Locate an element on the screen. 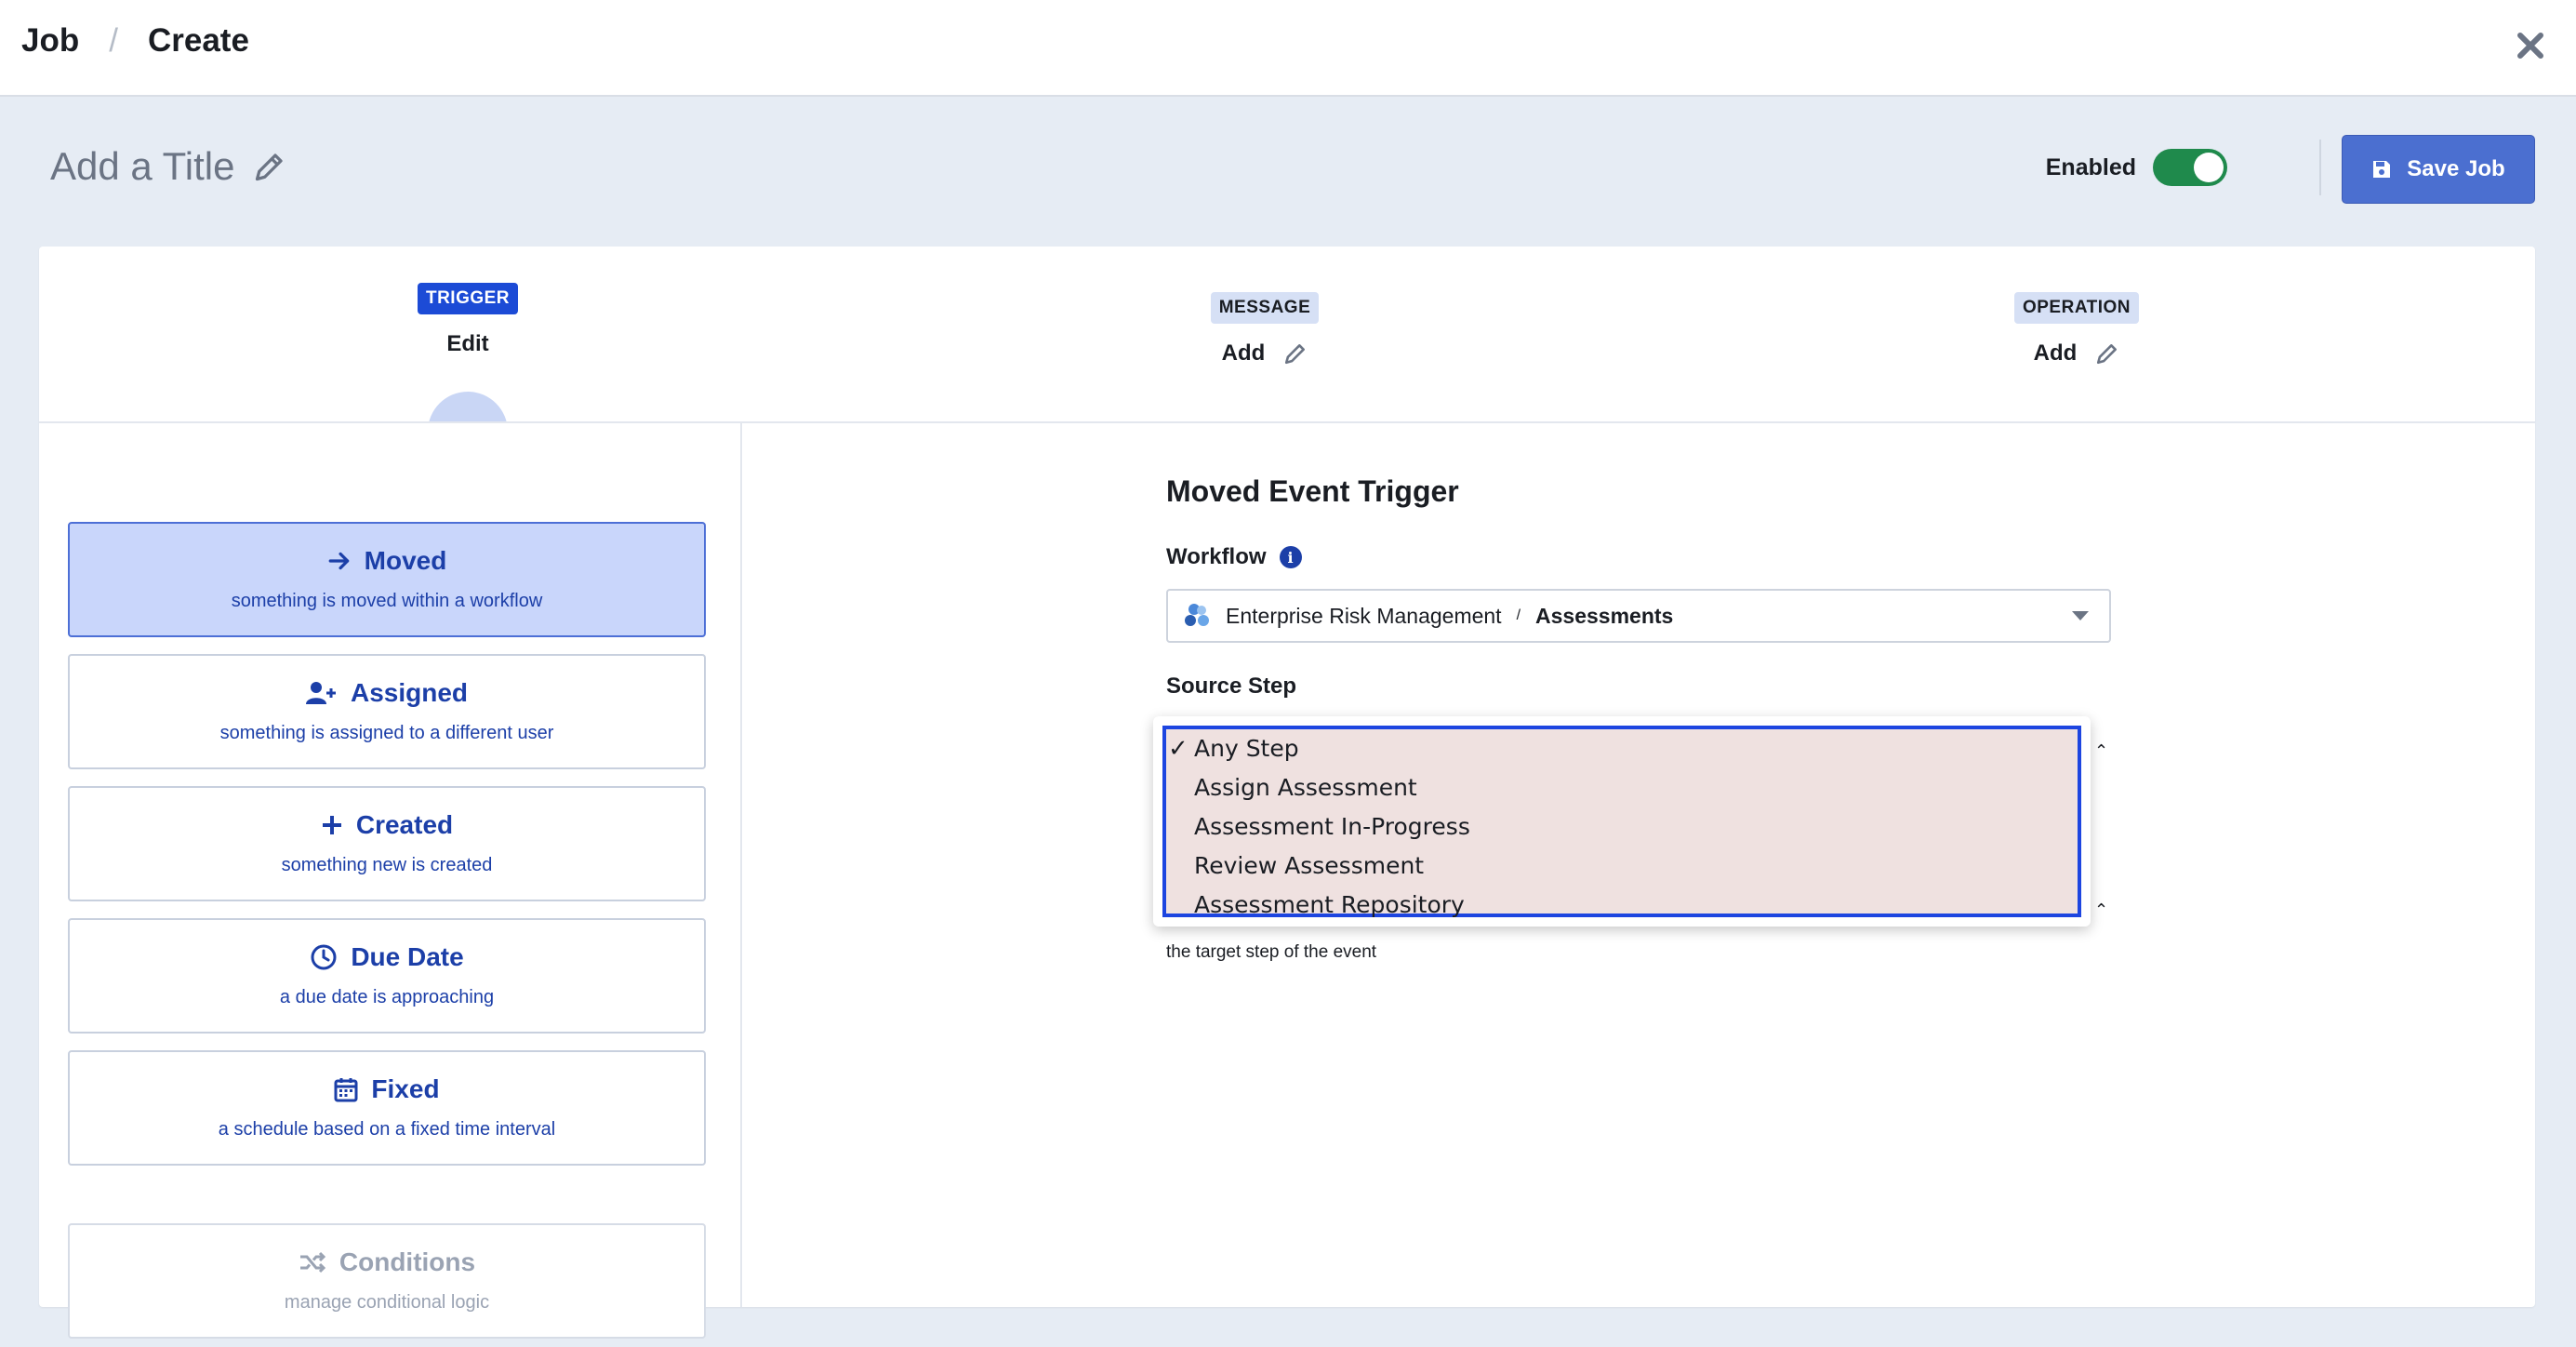 Image resolution: width=2576 pixels, height=1347 pixels. option-any-step: ✓ Any Step is located at coordinates (1233, 749).